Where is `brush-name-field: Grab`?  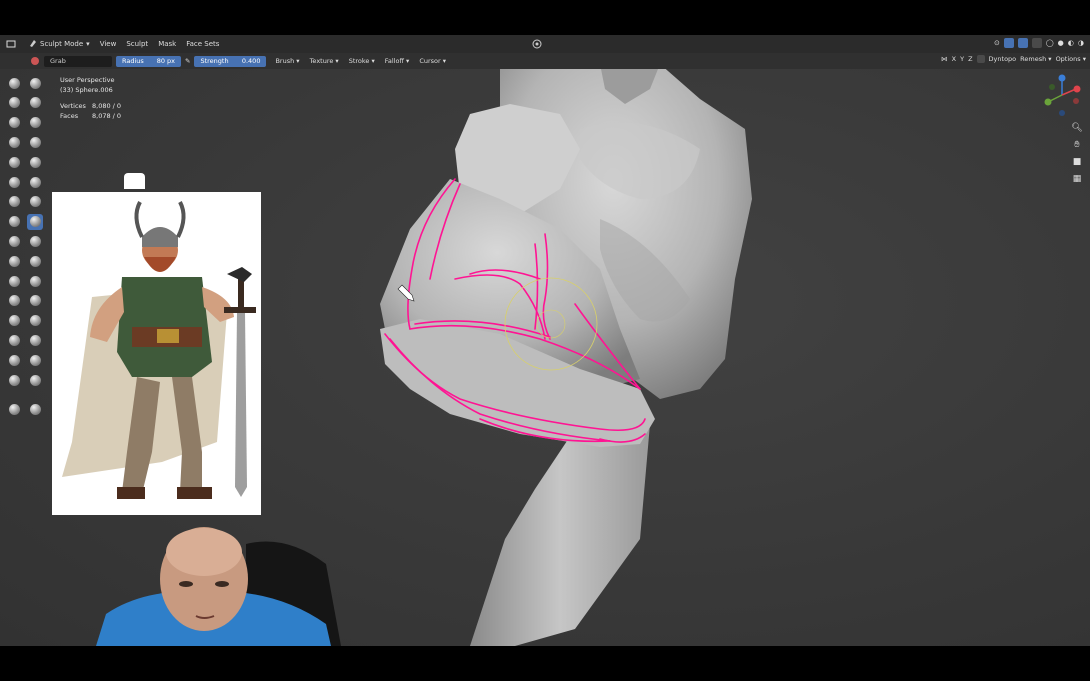
brush-name-field: Grab is located at coordinates (78, 61).